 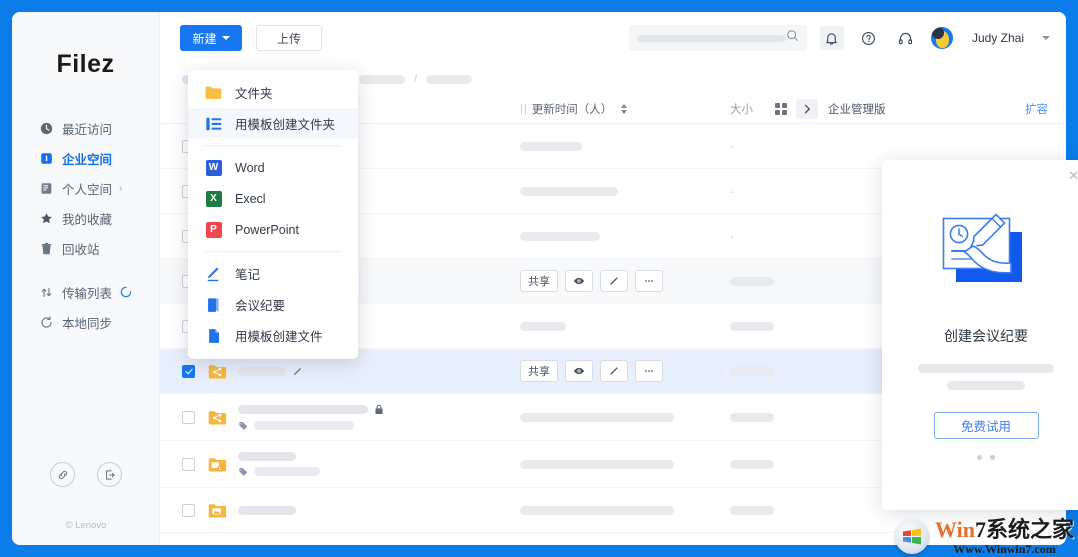 I want to click on avatar, so click(x=941, y=38).